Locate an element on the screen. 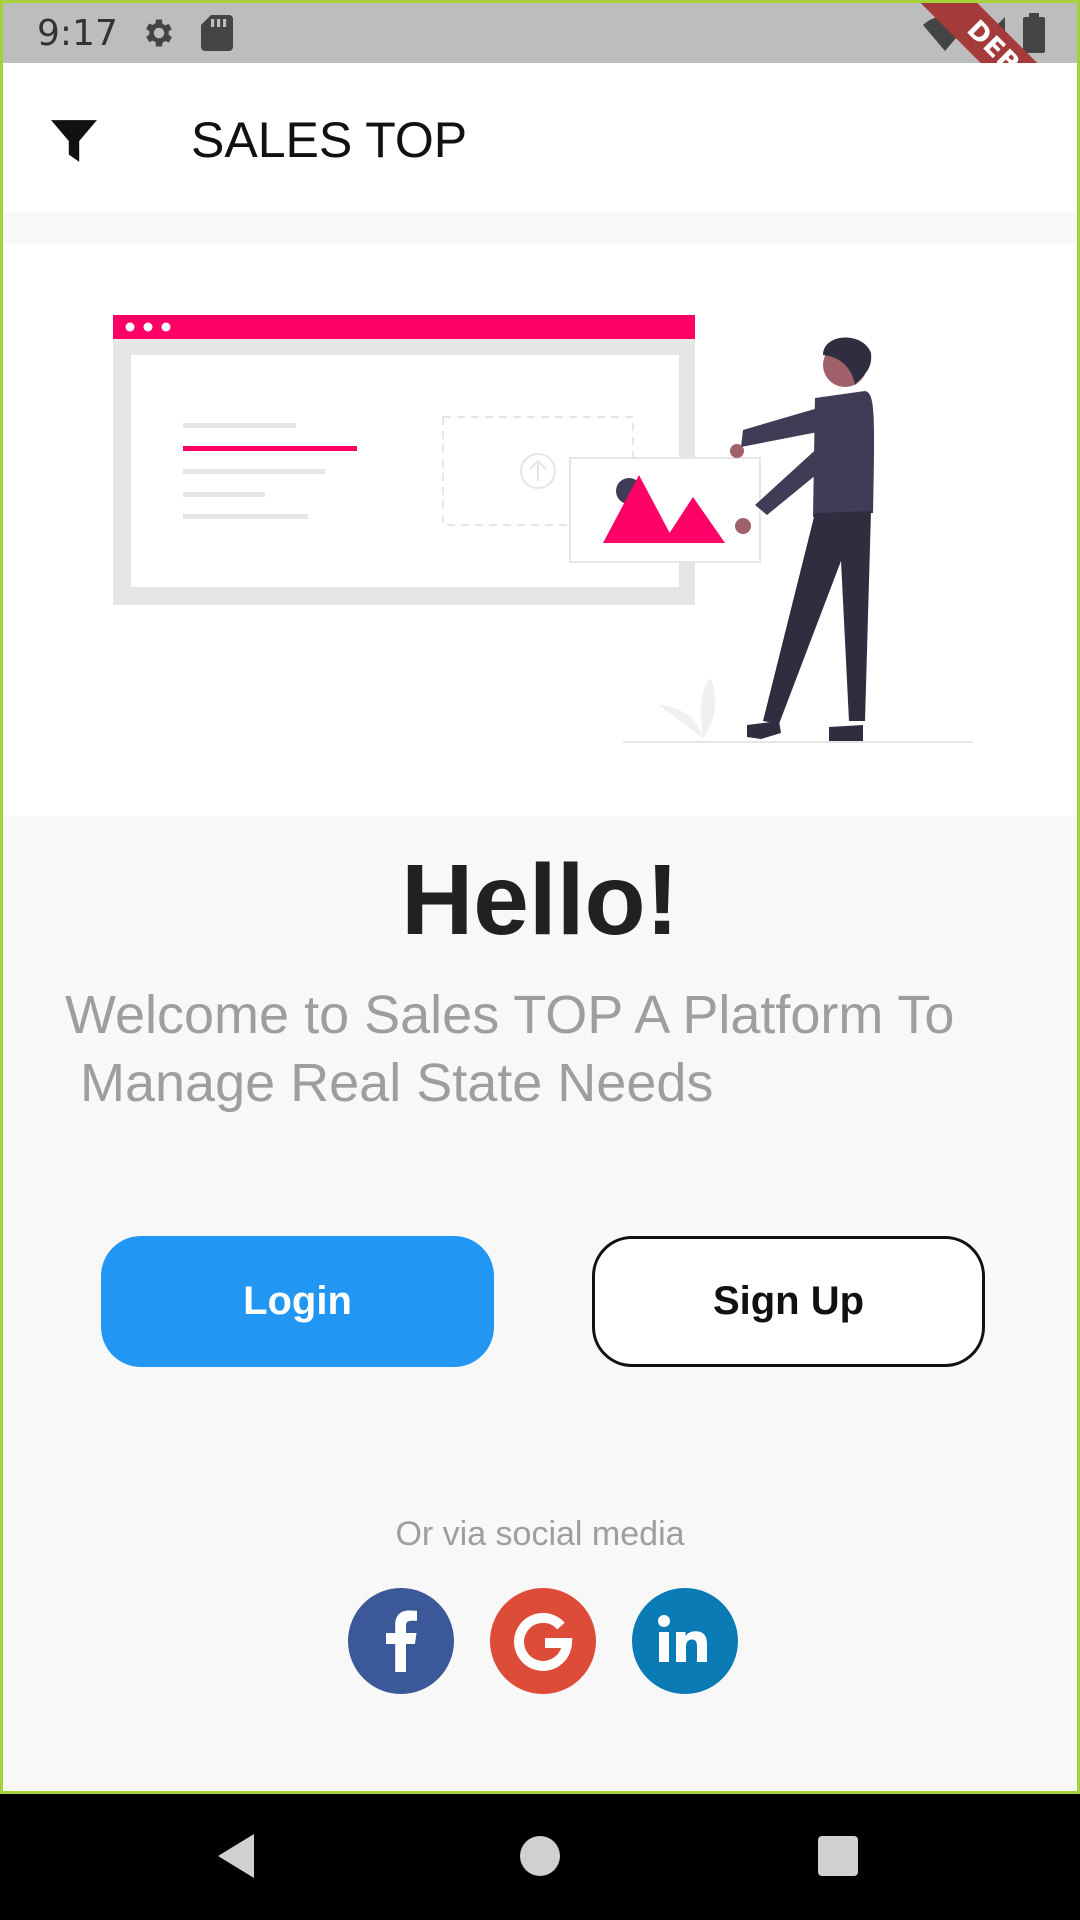 This screenshot has width=1080, height=1920. back-icon is located at coordinates (238, 1858).